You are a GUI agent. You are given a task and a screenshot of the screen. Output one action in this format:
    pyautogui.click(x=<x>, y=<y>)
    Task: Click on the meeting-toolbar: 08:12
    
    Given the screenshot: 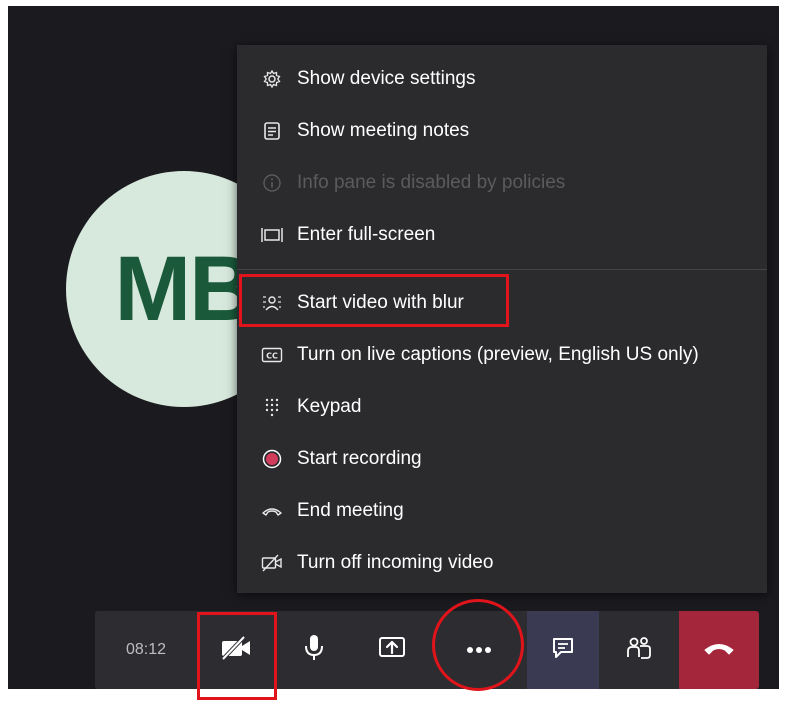 What is the action you would take?
    pyautogui.click(x=427, y=650)
    